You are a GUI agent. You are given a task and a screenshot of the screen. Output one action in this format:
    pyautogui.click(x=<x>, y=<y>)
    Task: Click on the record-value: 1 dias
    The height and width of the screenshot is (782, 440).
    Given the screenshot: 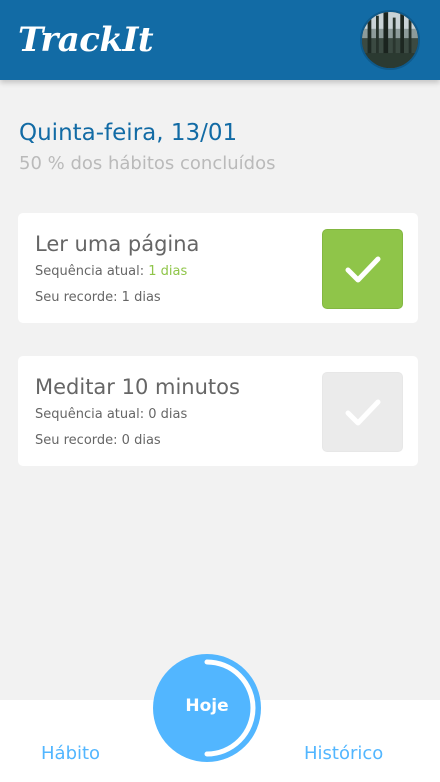 What is the action you would take?
    pyautogui.click(x=141, y=297)
    